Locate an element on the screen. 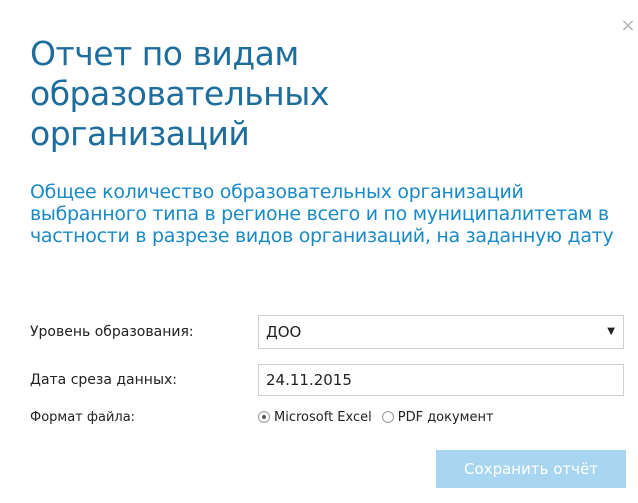 This screenshot has height=503, width=638. radio-pdf is located at coordinates (387, 417).